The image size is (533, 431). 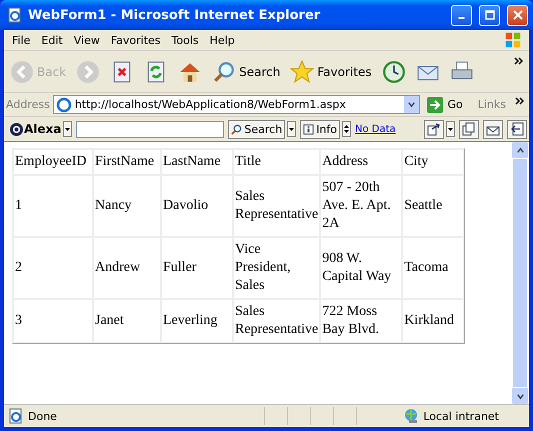 I want to click on info-icon, so click(x=308, y=129).